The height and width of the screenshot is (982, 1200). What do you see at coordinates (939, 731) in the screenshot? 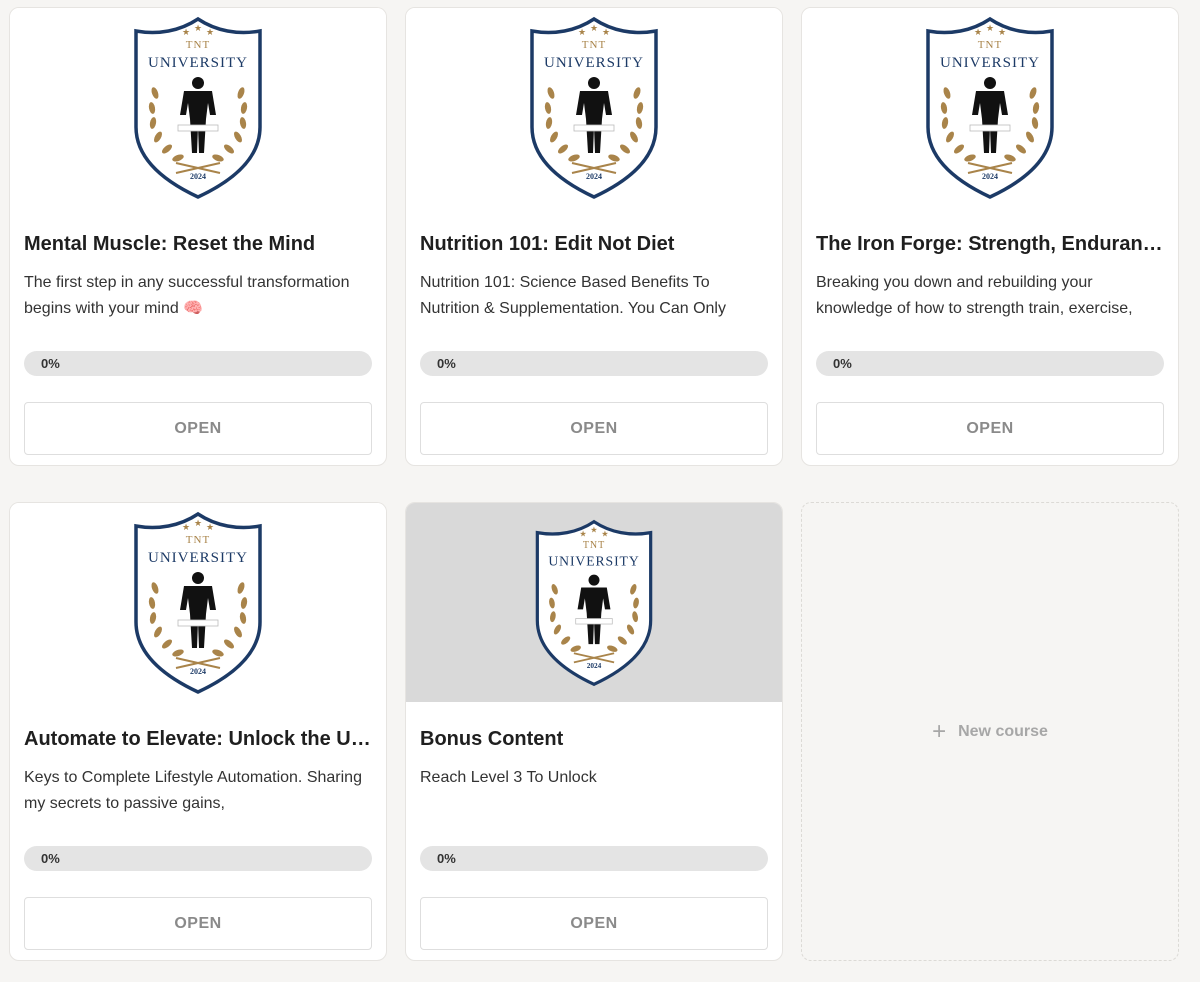
I see `plus-icon: +` at bounding box center [939, 731].